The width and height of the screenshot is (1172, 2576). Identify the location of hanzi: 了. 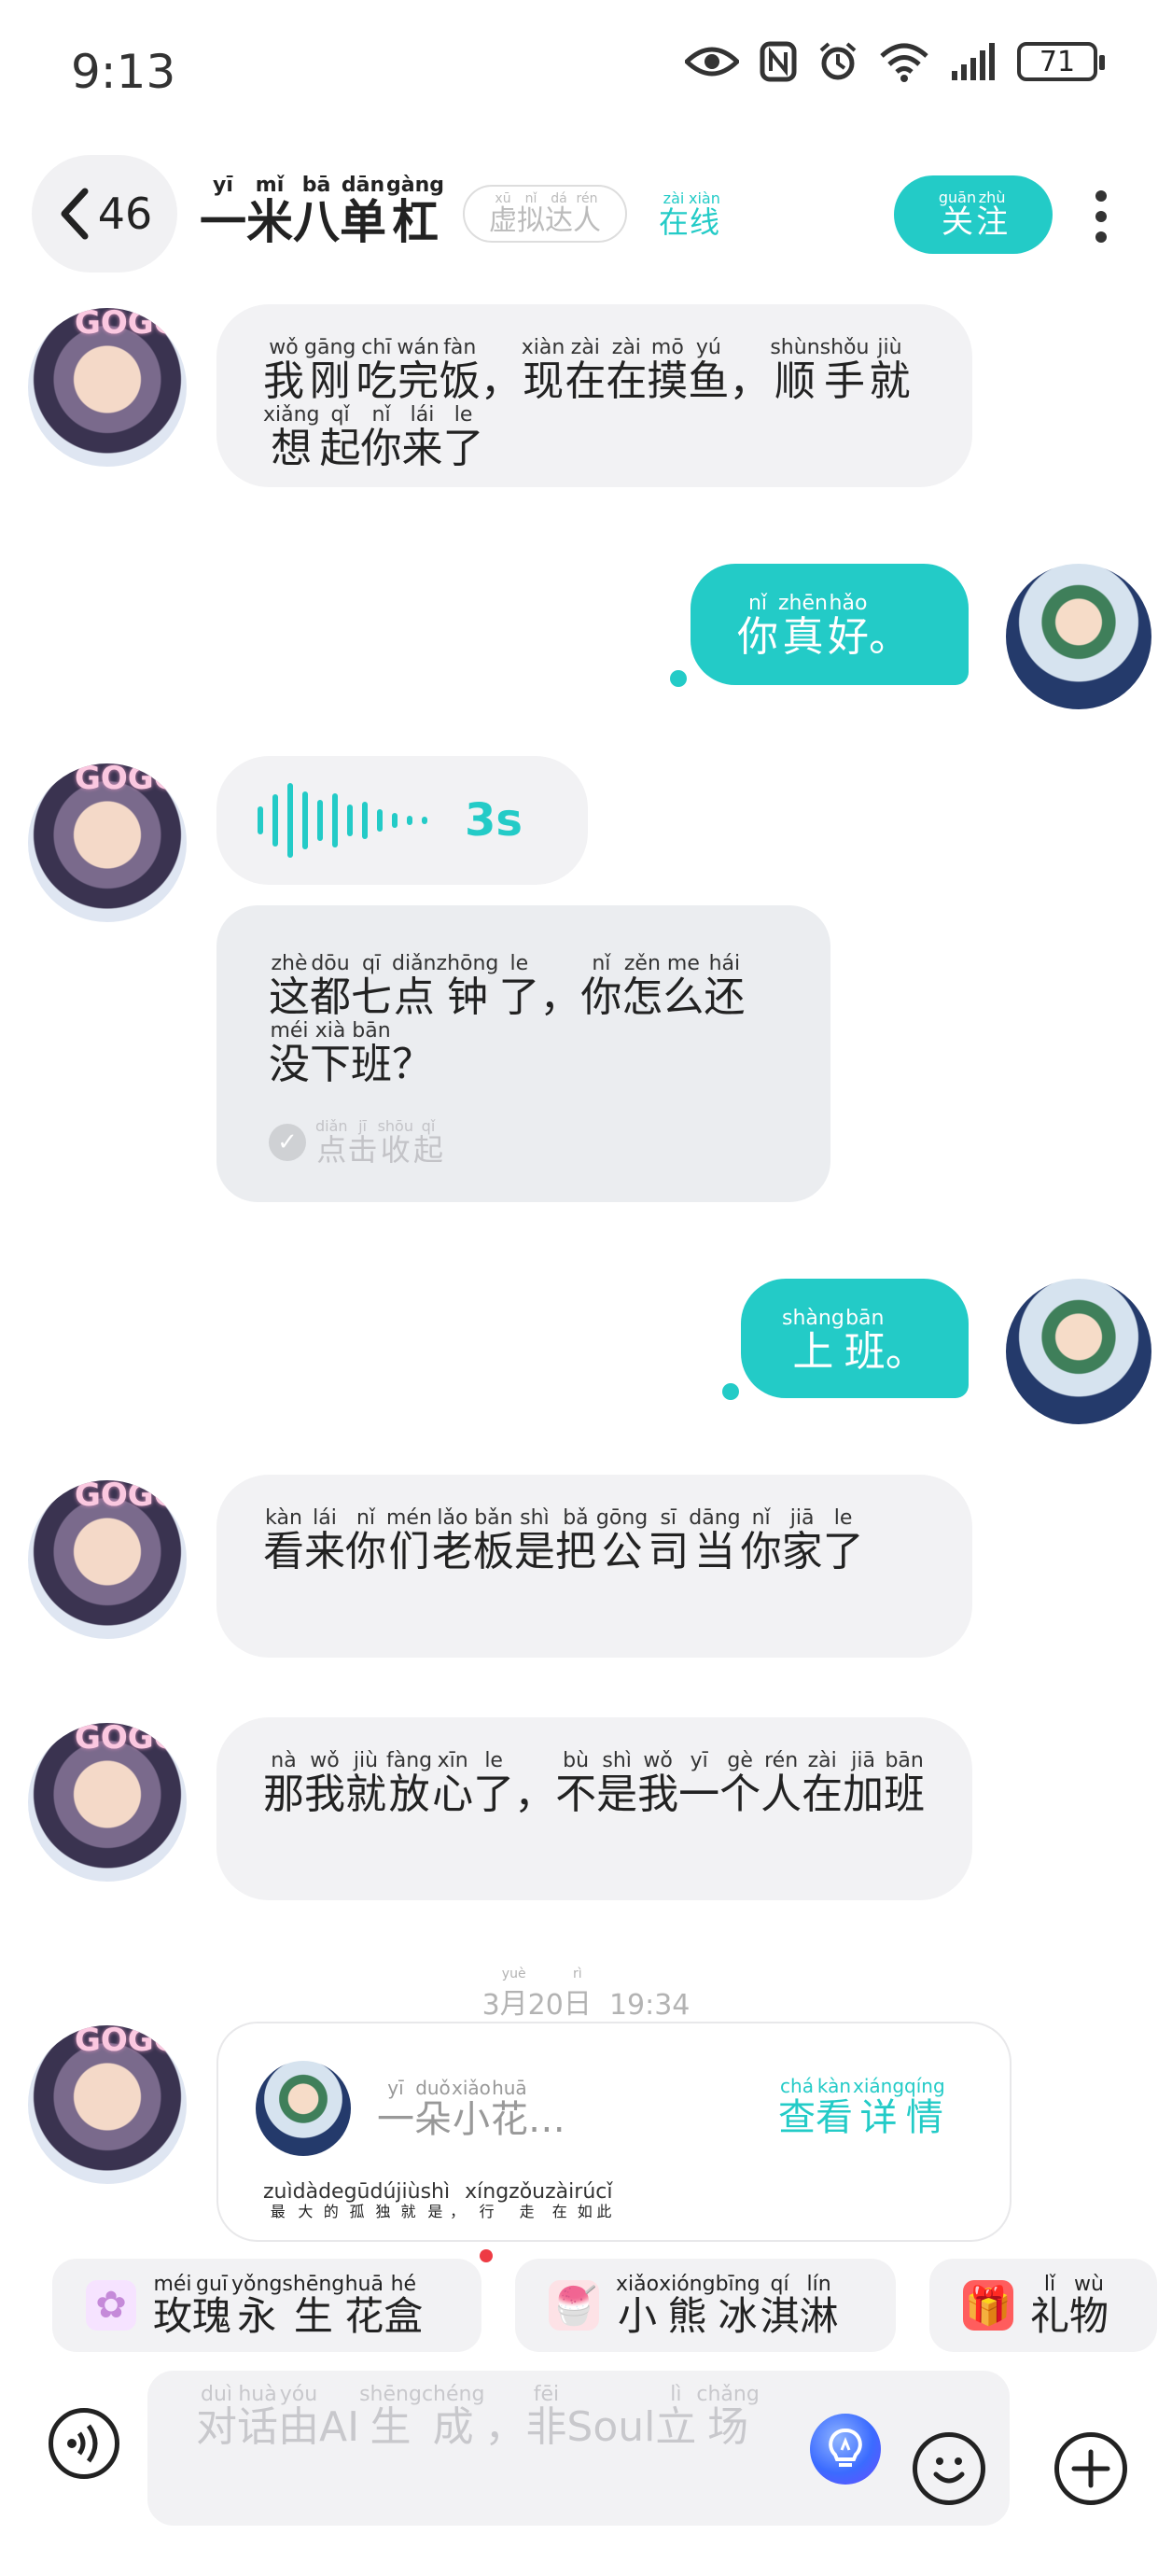
(463, 449).